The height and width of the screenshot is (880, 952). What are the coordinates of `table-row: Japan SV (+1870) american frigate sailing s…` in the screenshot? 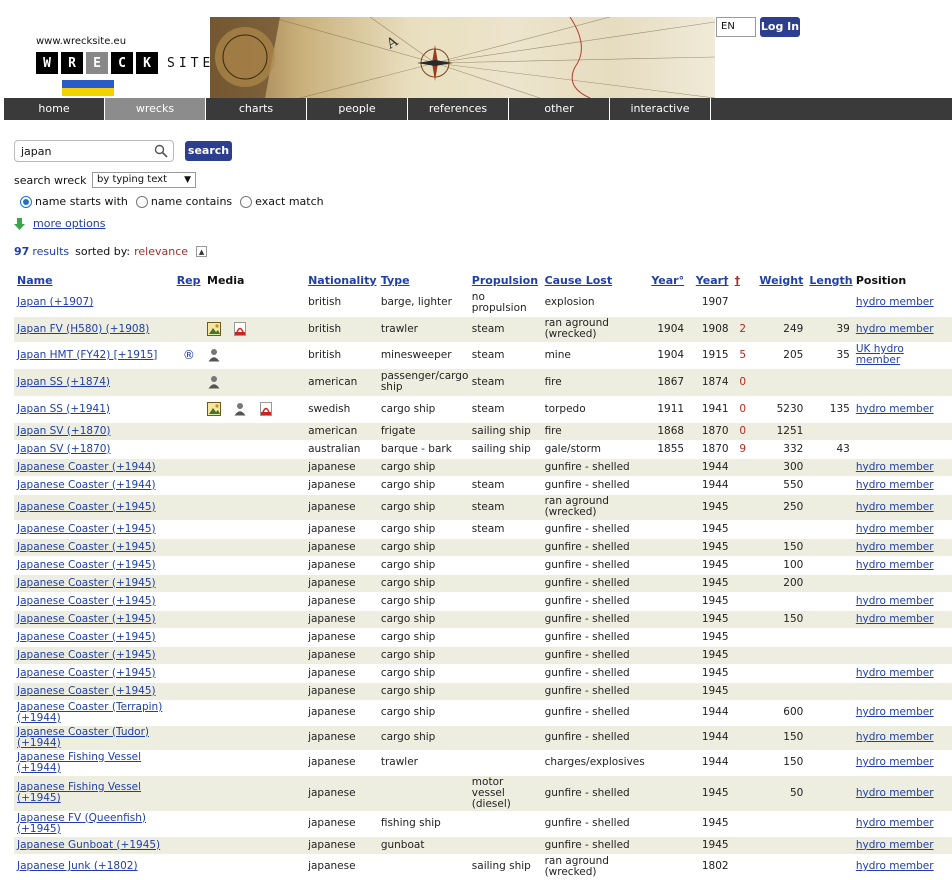 It's located at (483, 431).